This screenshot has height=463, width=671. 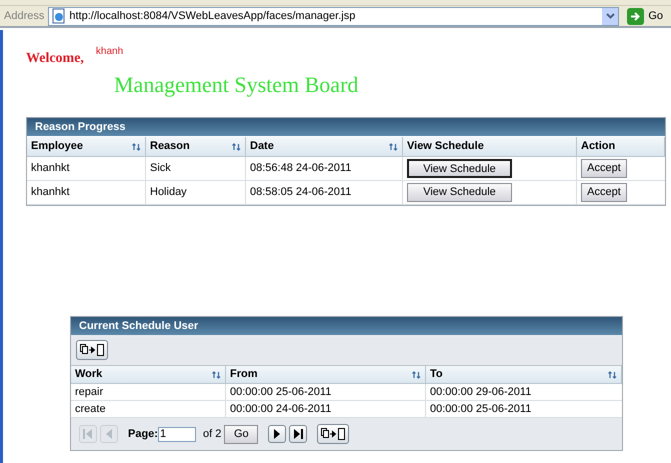 What do you see at coordinates (324, 146) in the screenshot?
I see `column-header: Date` at bounding box center [324, 146].